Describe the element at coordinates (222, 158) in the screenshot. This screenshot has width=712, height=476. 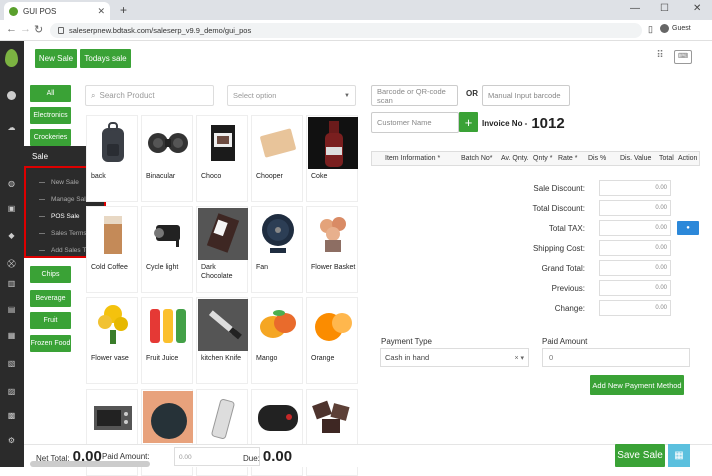
I see `product-card: Choco` at that location.